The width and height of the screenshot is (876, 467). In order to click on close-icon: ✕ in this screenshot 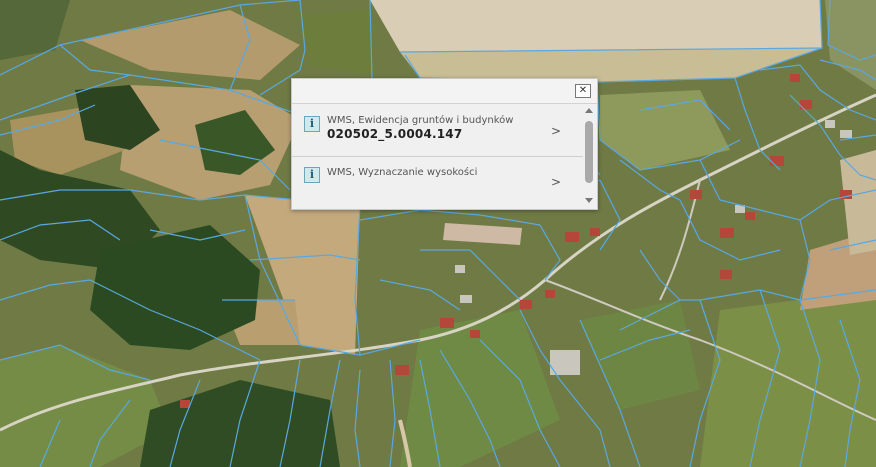, I will do `click(583, 90)`.